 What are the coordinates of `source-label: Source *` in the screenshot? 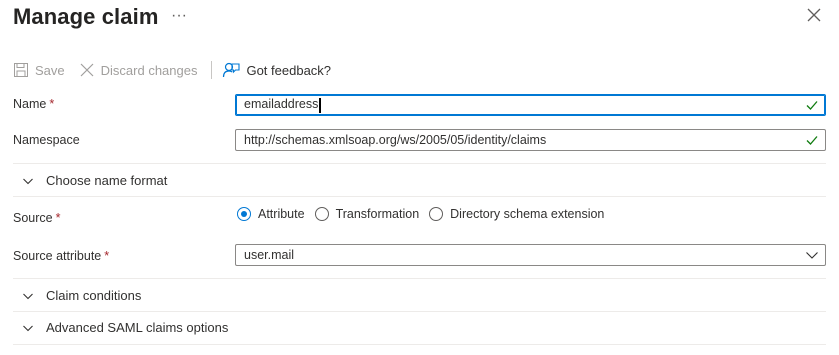 It's located at (36, 218).